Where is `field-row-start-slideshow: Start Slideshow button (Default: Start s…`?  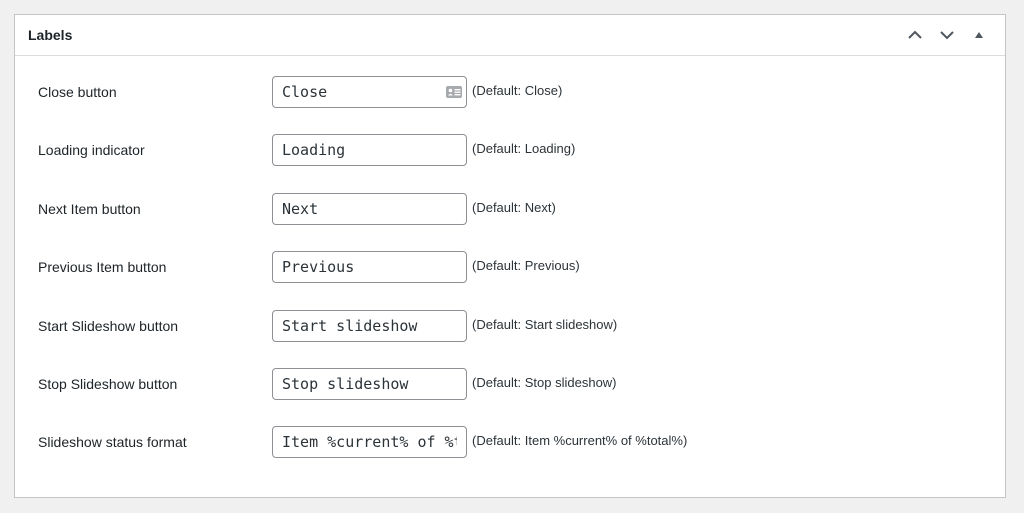
field-row-start-slideshow: Start Slideshow button (Default: Start s… is located at coordinates (510, 338).